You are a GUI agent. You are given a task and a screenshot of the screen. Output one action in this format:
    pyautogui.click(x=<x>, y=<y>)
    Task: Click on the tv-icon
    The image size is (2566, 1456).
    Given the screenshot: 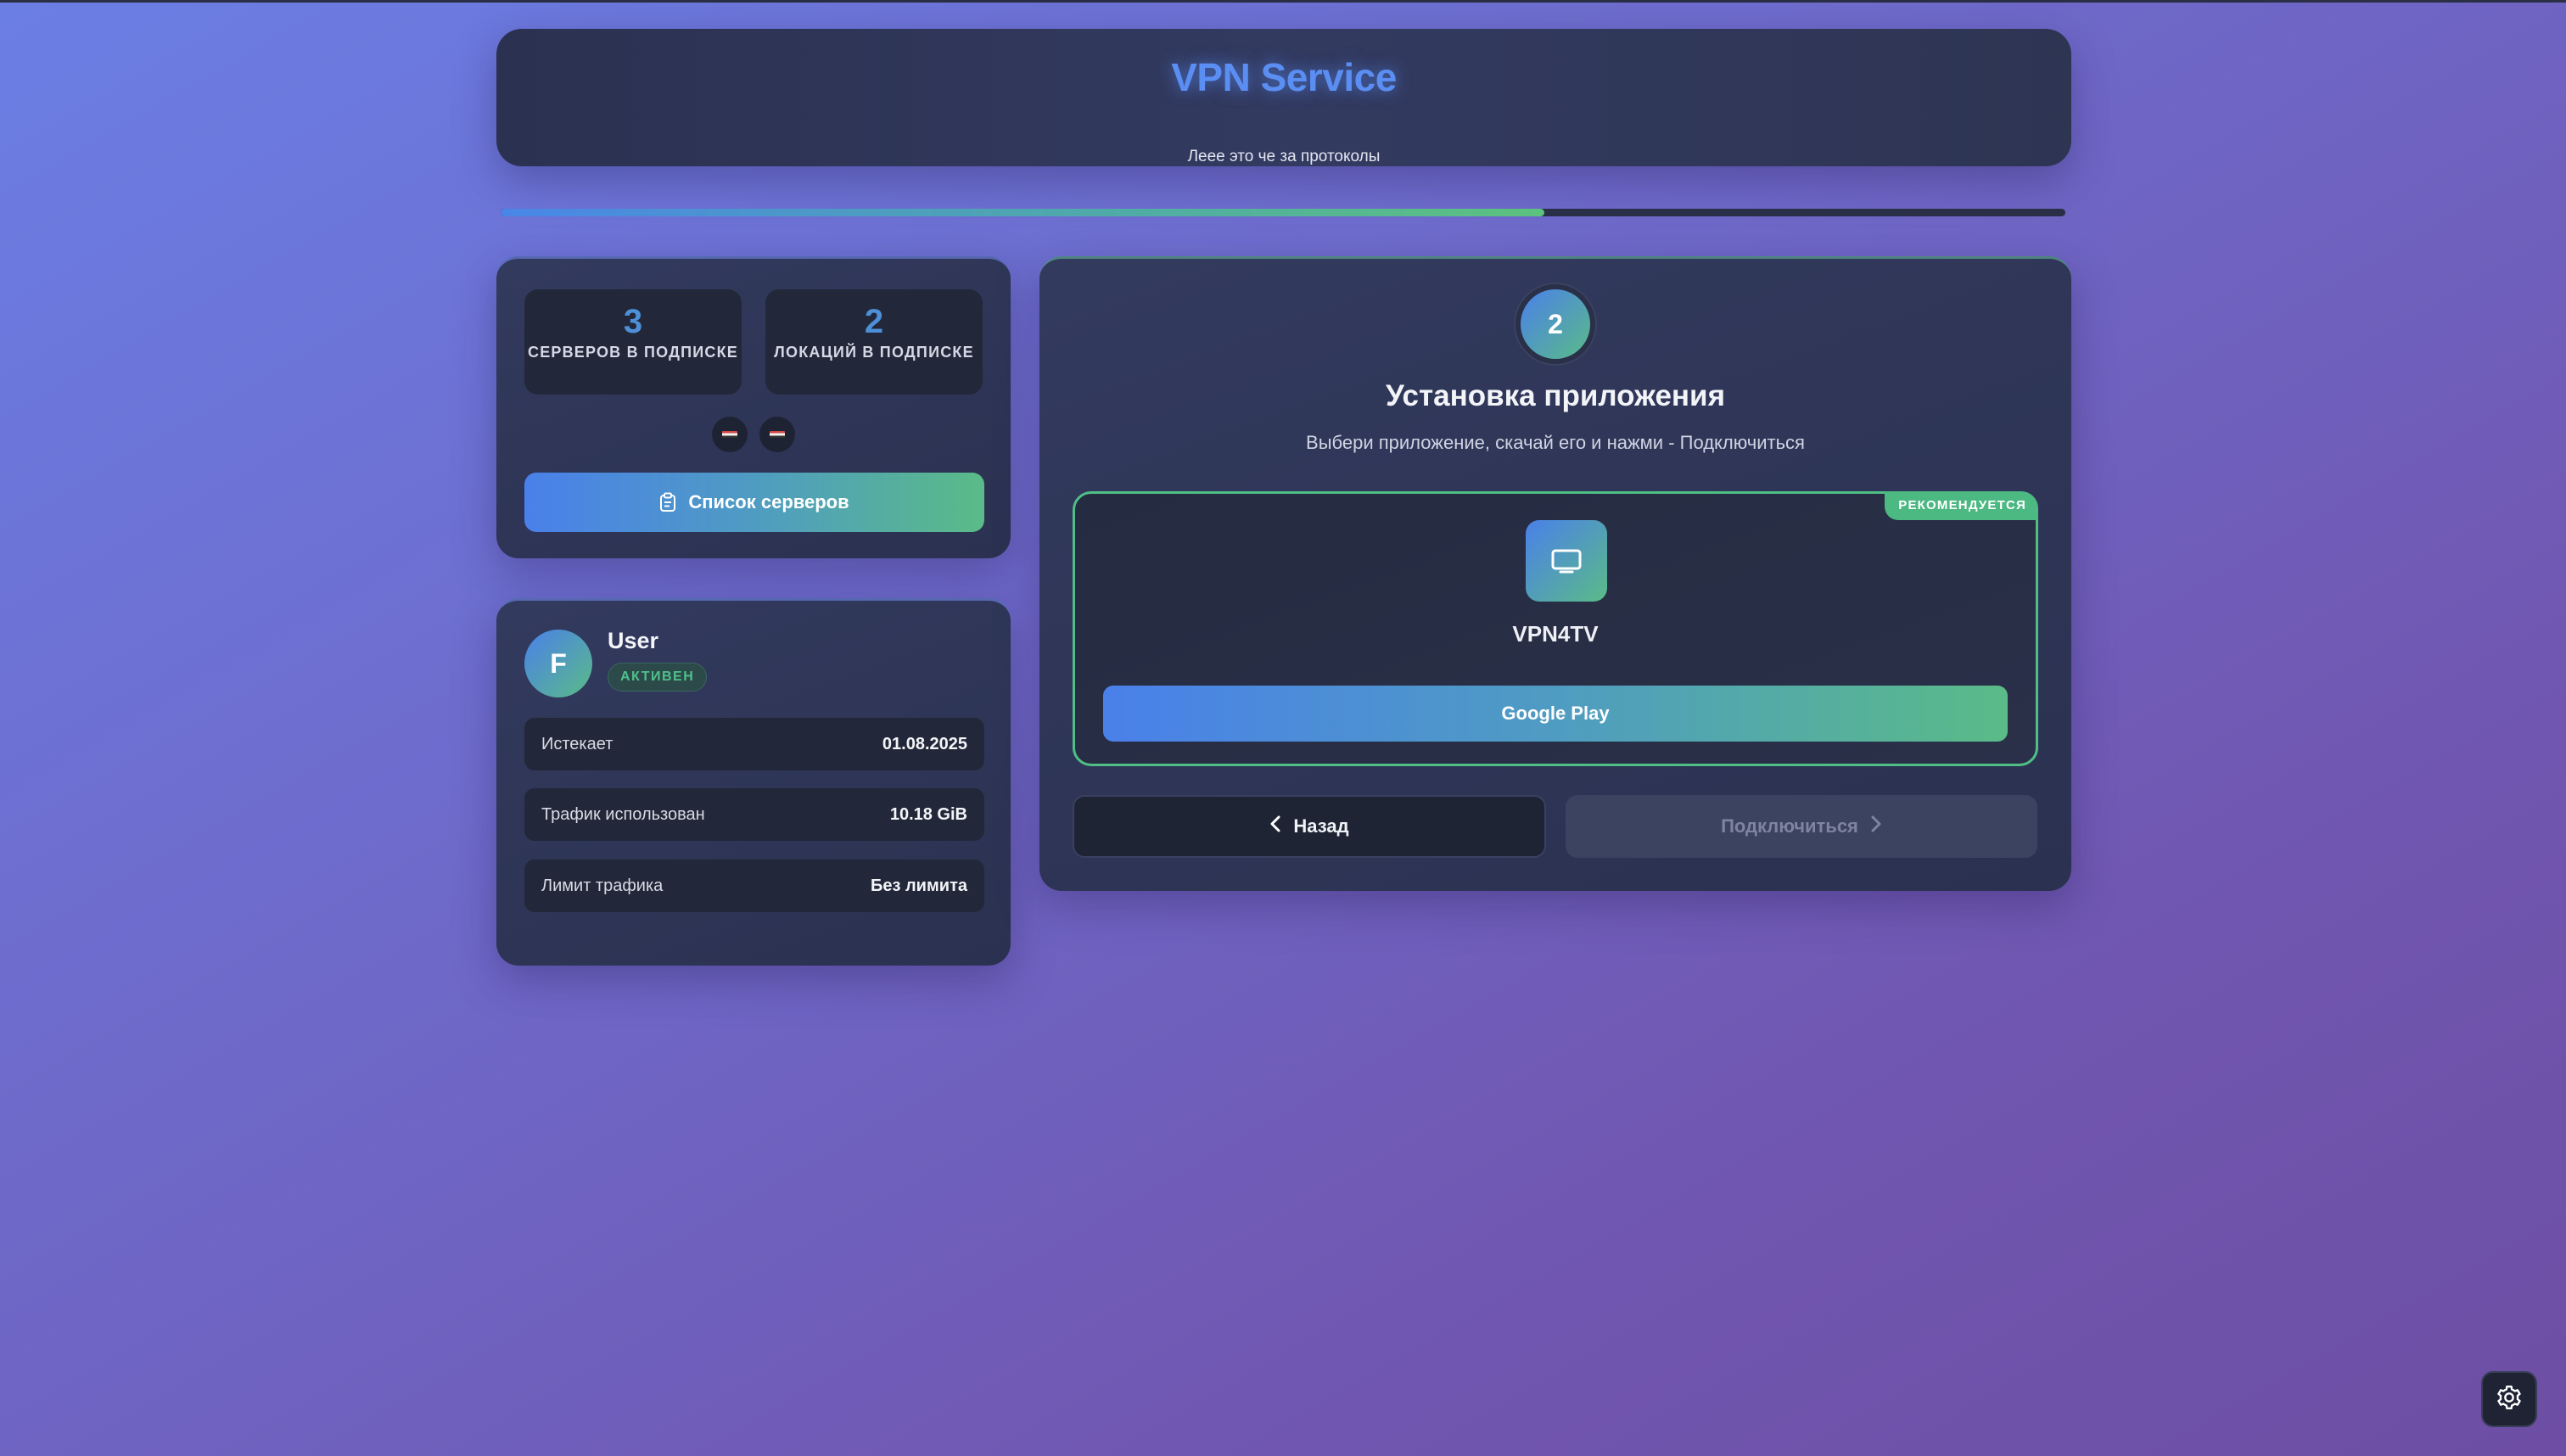 What is the action you would take?
    pyautogui.click(x=1566, y=561)
    